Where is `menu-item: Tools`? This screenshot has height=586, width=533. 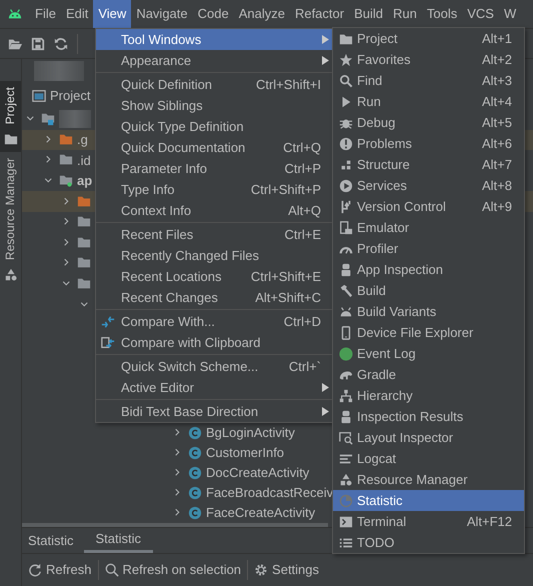 menu-item: Tools is located at coordinates (442, 14).